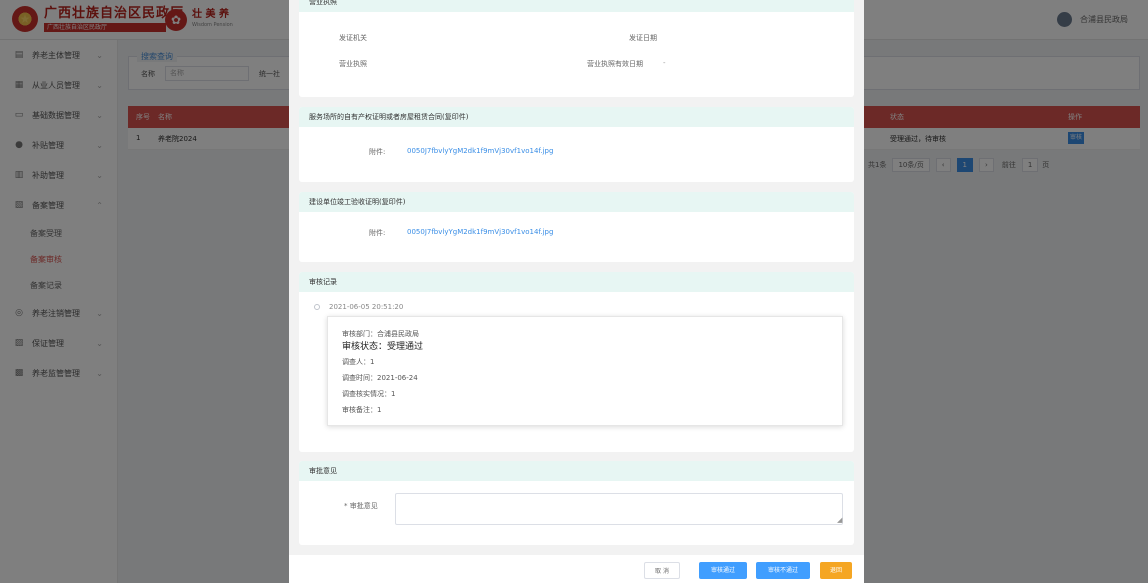 Image resolution: width=1148 pixels, height=583 pixels. What do you see at coordinates (576, 569) in the screenshot?
I see `dialog-footer: 取 消 审核通过 审核不通过 退回` at bounding box center [576, 569].